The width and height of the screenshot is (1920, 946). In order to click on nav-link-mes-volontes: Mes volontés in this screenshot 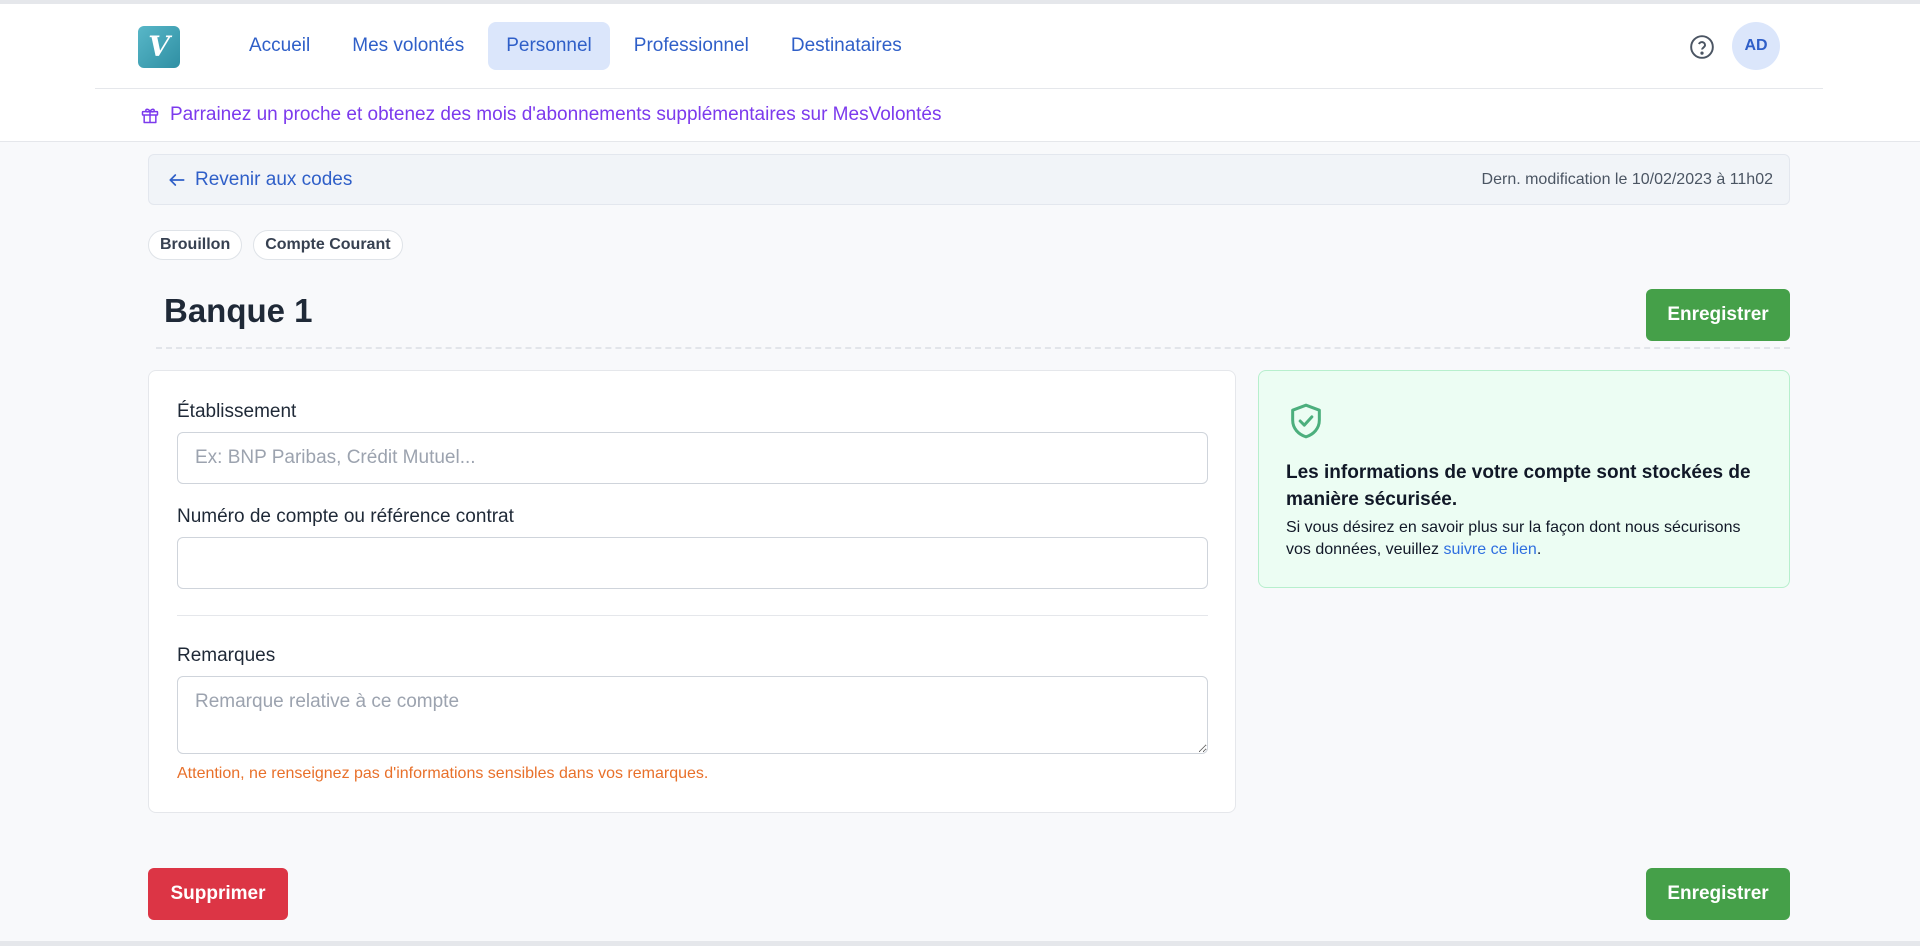, I will do `click(408, 46)`.